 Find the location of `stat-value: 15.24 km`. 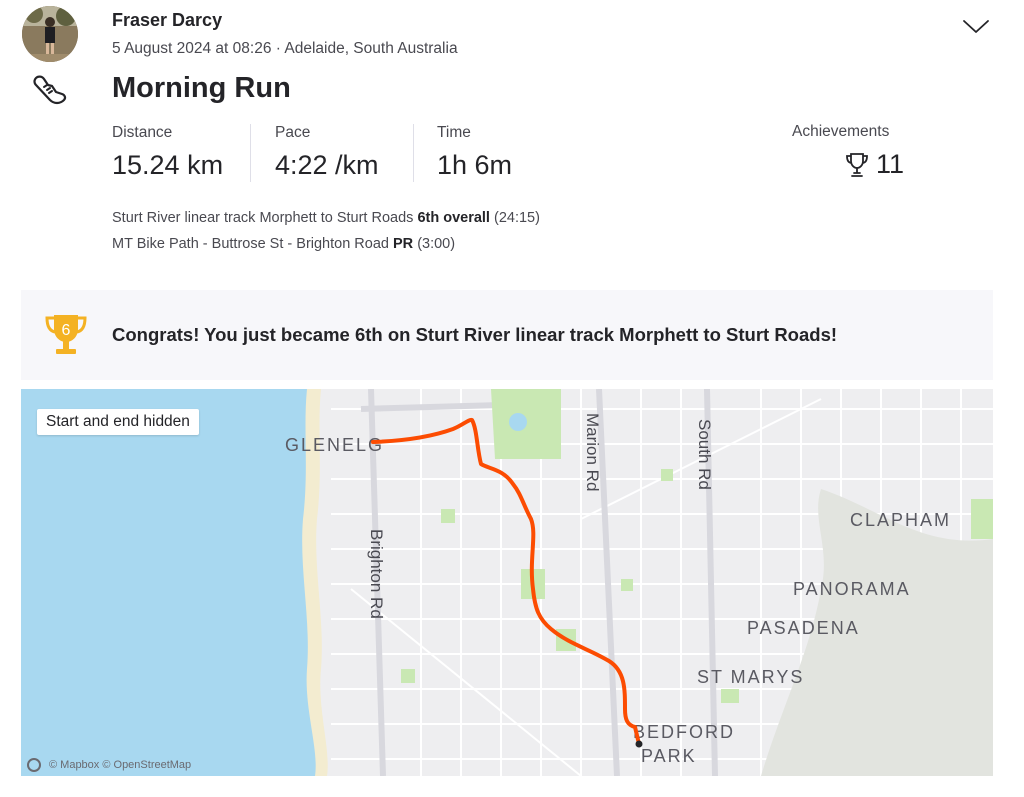

stat-value: 15.24 km is located at coordinates (168, 165).